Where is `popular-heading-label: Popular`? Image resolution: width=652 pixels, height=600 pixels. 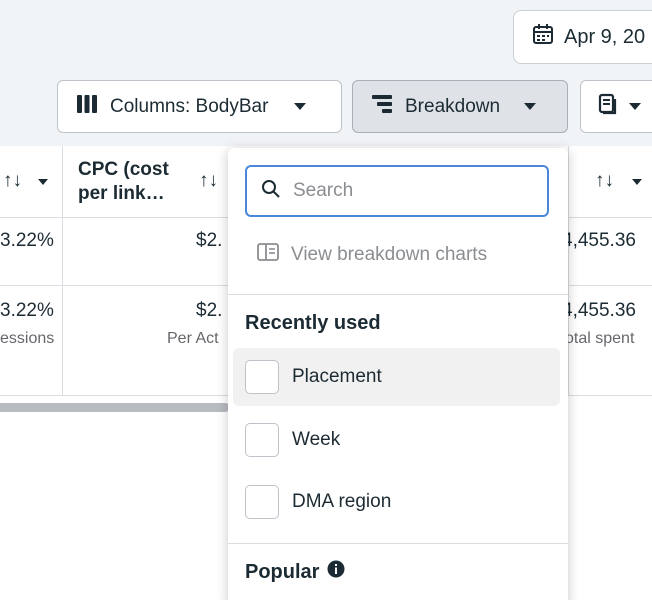 popular-heading-label: Popular is located at coordinates (282, 571).